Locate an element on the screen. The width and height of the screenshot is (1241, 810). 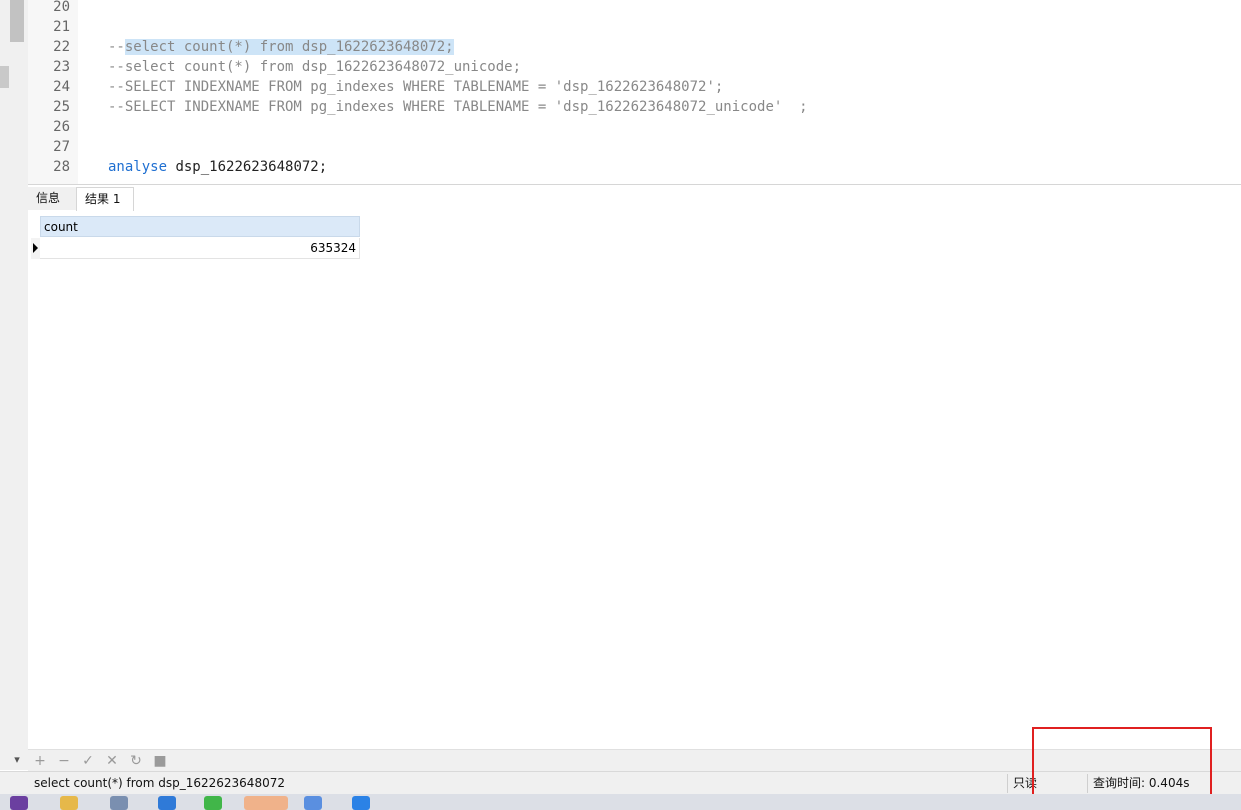
column-header-count: count is located at coordinates (200, 226).